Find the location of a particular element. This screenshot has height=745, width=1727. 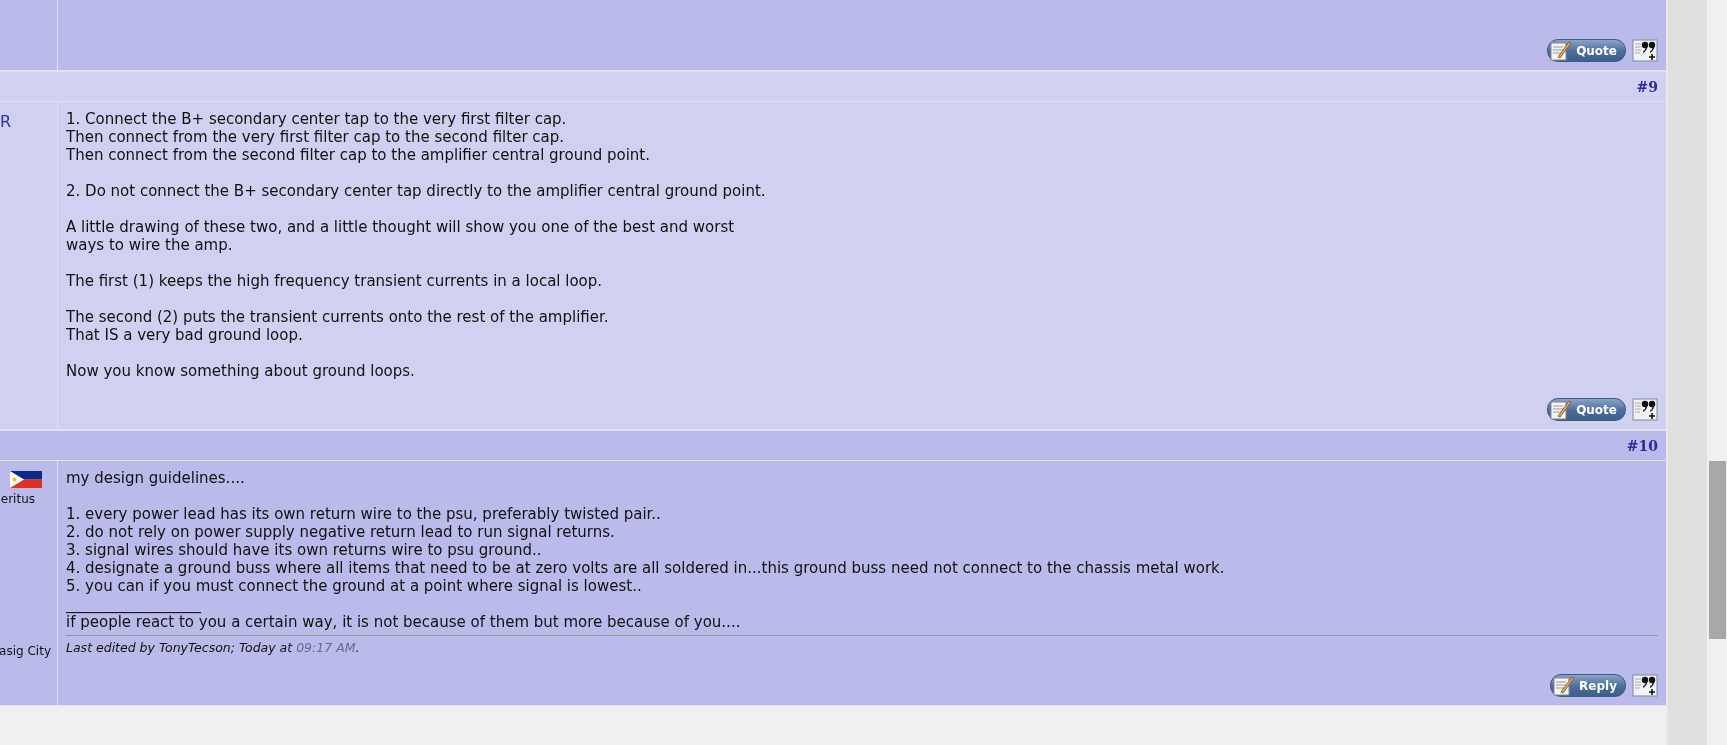

quote-button: Reply is located at coordinates (1588, 685).